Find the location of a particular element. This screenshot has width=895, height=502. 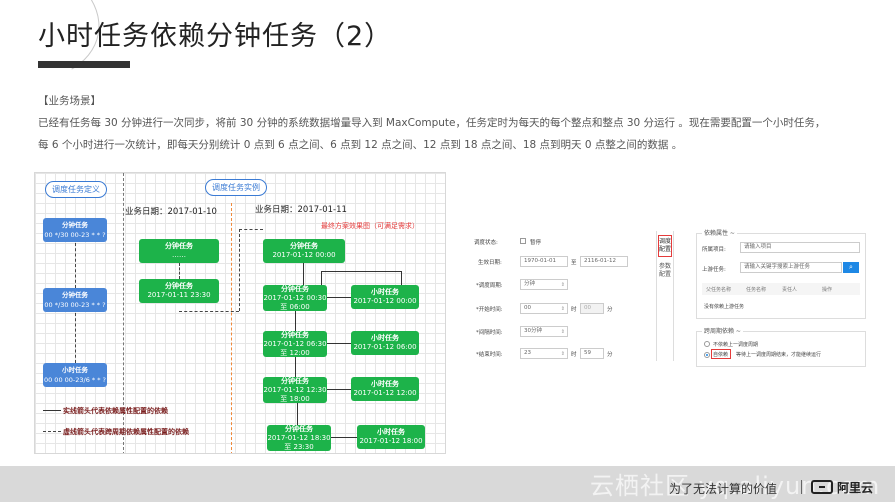

title-underline is located at coordinates (84, 64).